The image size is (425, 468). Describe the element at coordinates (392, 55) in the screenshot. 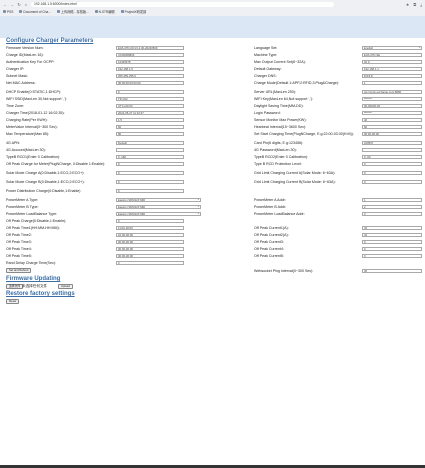

I see `text-field: EVA-07D-SE` at that location.